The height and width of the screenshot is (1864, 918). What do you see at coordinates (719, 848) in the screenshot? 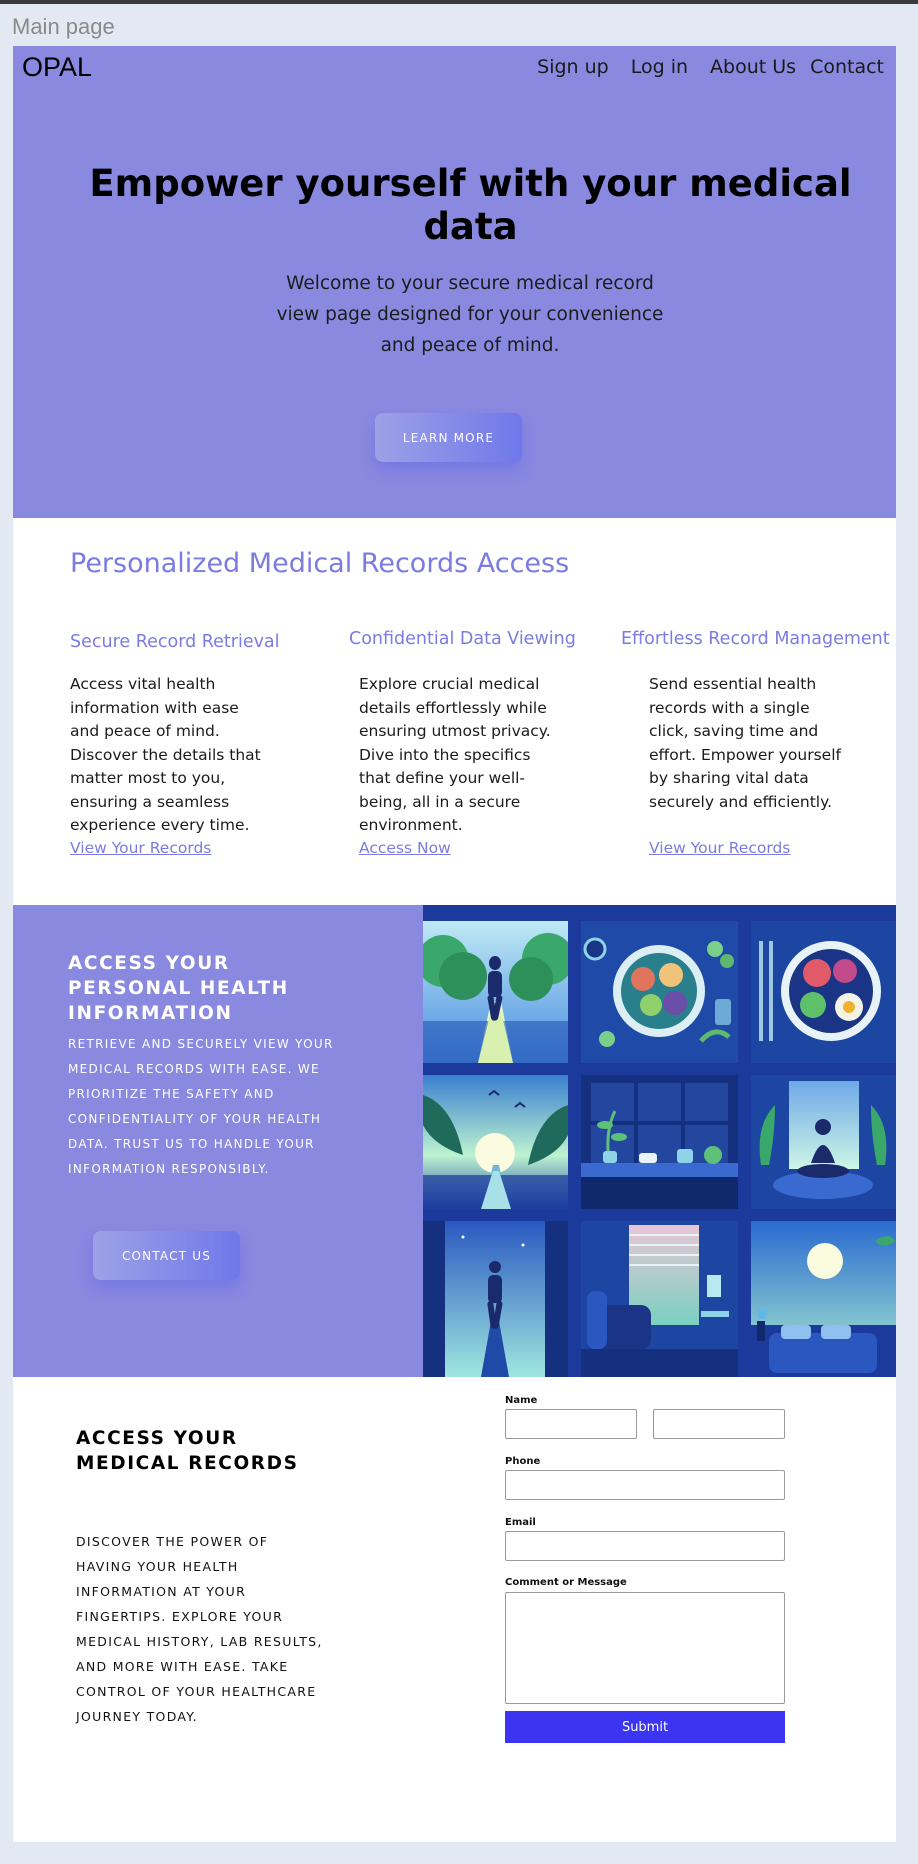
I see `view-records-link-2: View Your Records` at bounding box center [719, 848].